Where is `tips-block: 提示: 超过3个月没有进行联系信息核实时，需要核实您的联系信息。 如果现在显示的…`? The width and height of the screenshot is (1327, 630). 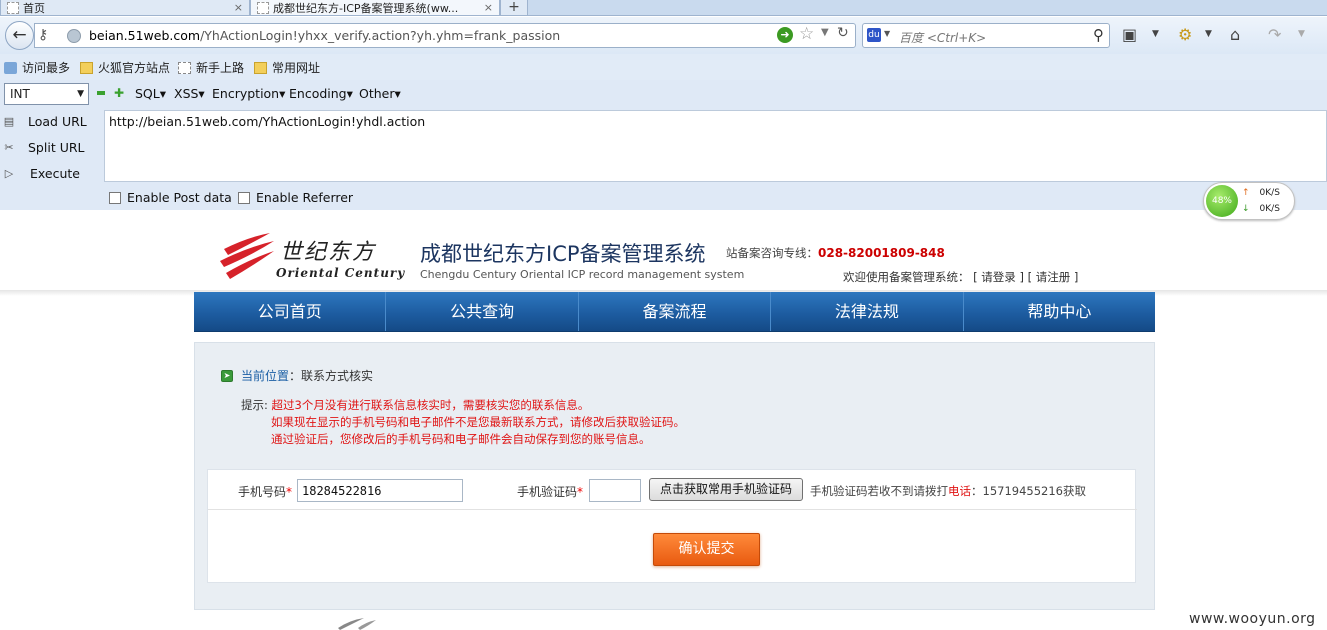 tips-block: 提示: 超过3个月没有进行联系信息核实时，需要核实您的联系信息。 如果现在显示的… is located at coordinates (463, 422).